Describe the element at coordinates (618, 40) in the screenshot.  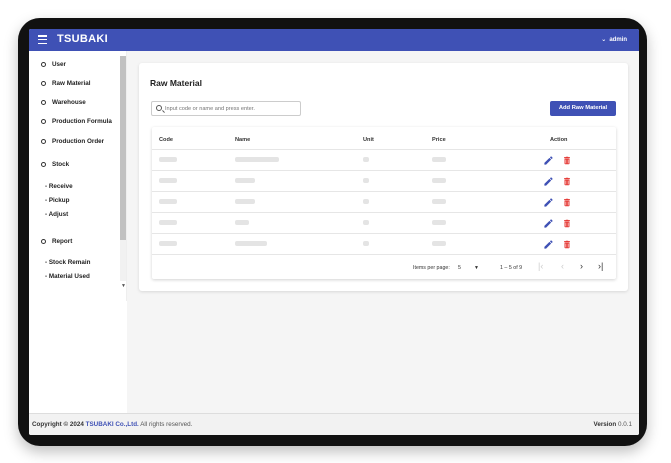
I see `user-name: admin` at that location.